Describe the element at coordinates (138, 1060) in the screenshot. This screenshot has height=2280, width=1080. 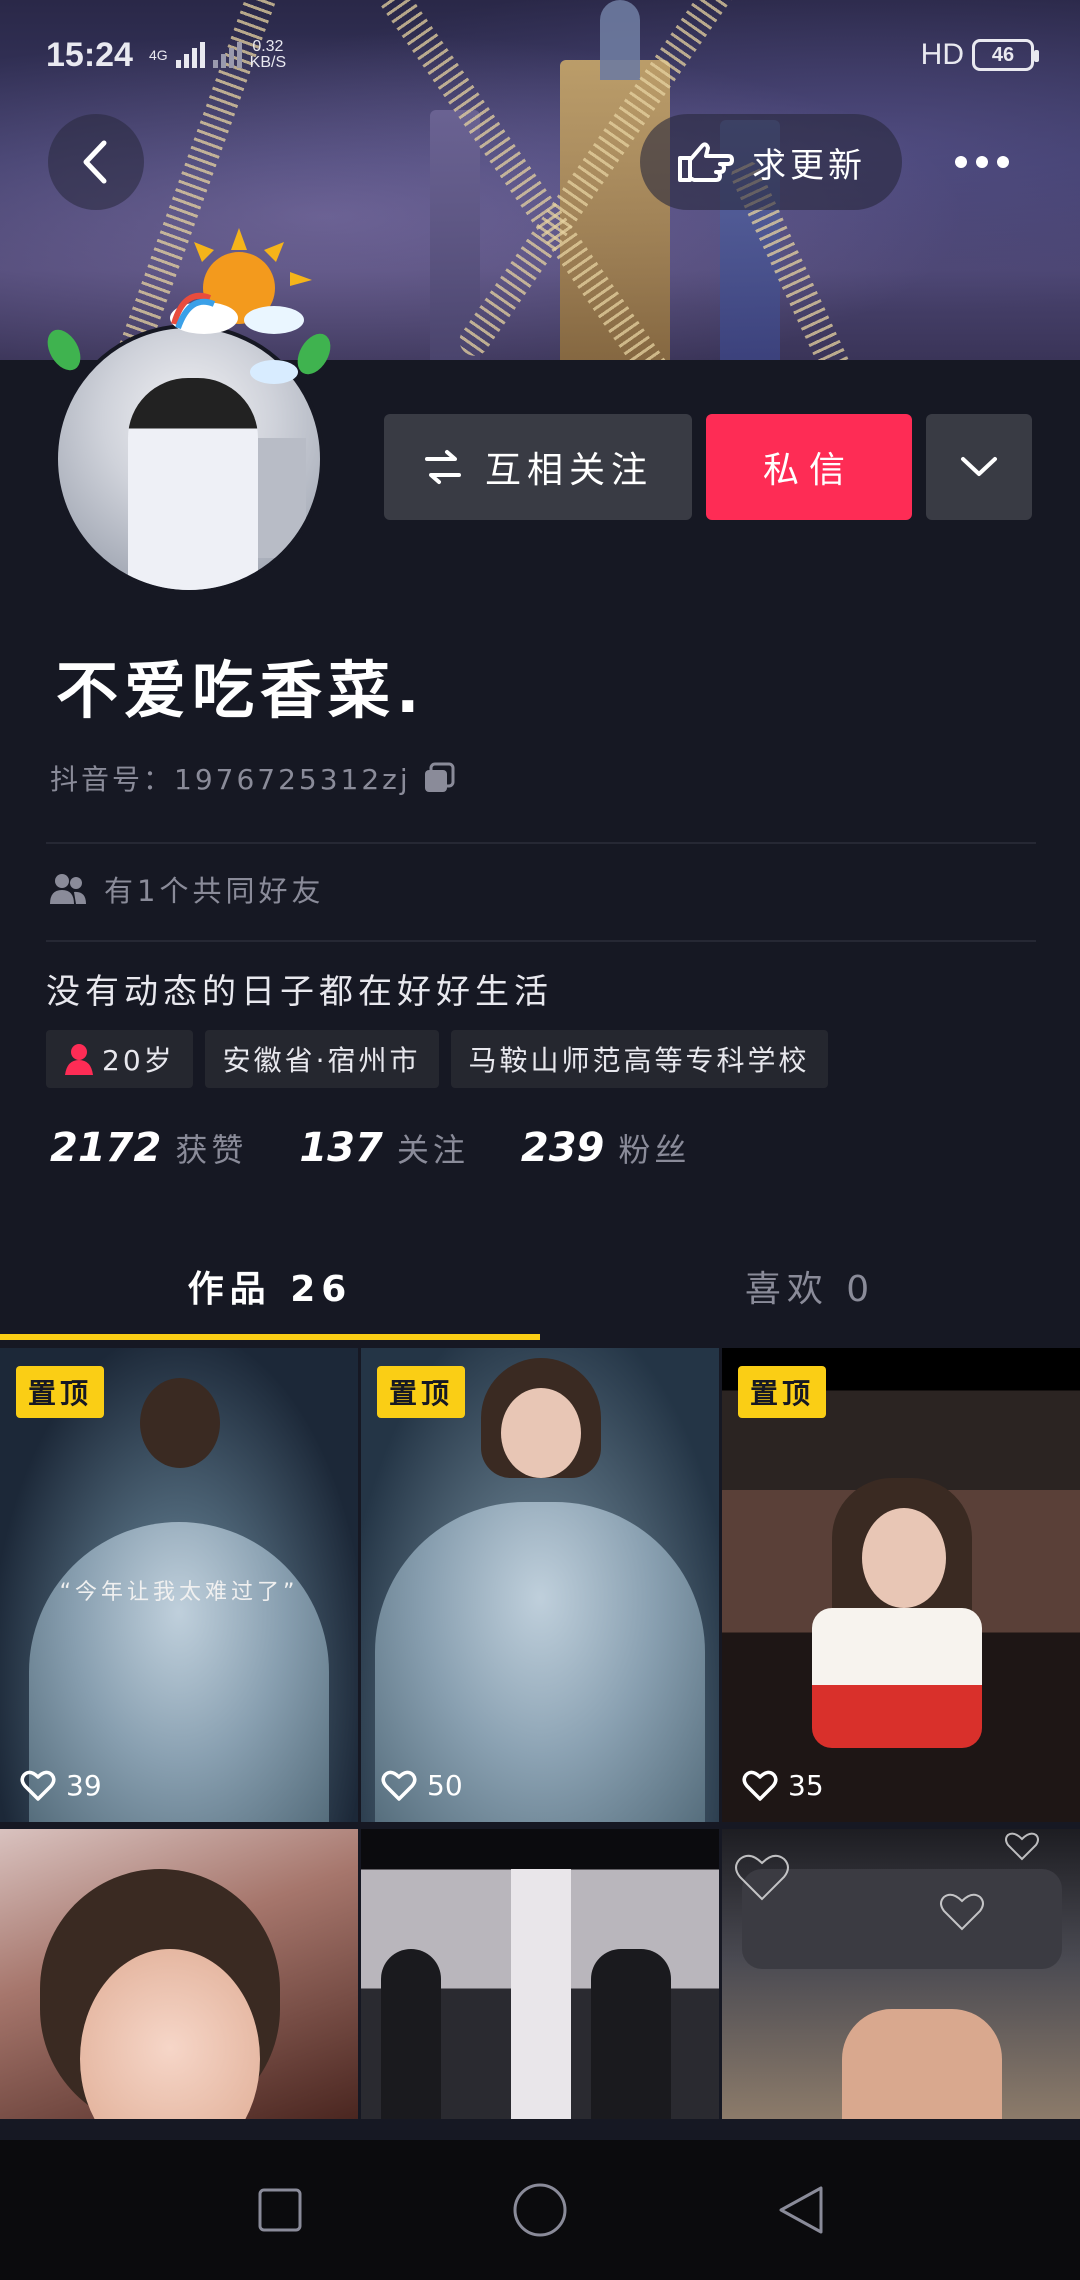
I see `age-label: 20岁` at that location.